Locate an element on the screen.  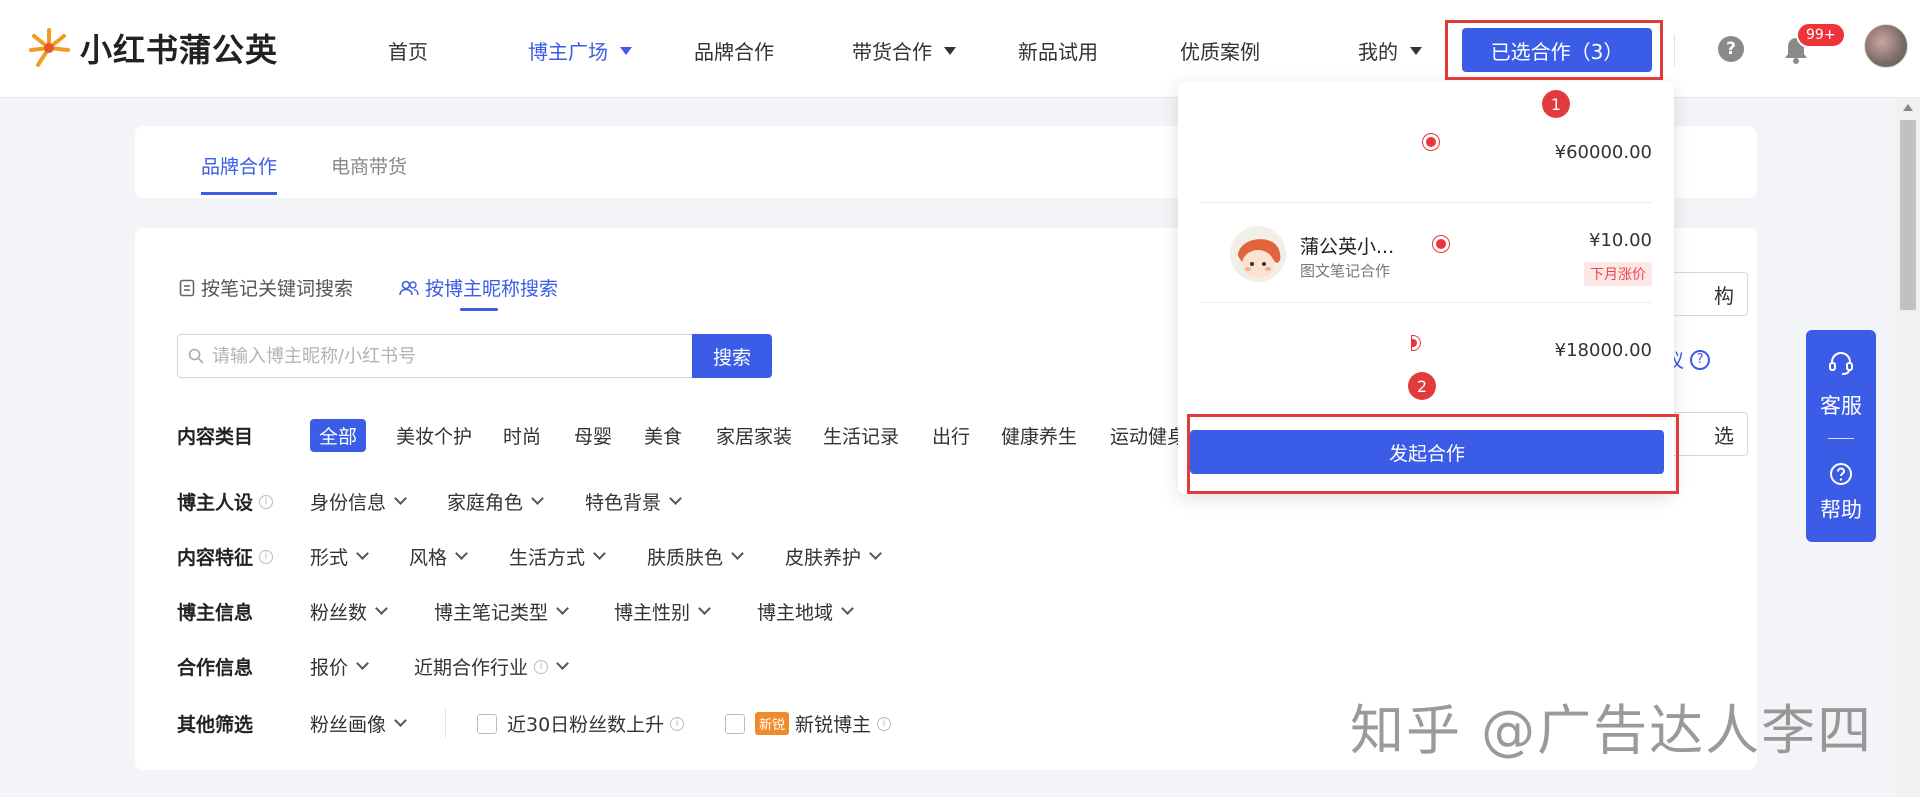
skincare-dropdown: 皮肤养护 is located at coordinates (833, 556).